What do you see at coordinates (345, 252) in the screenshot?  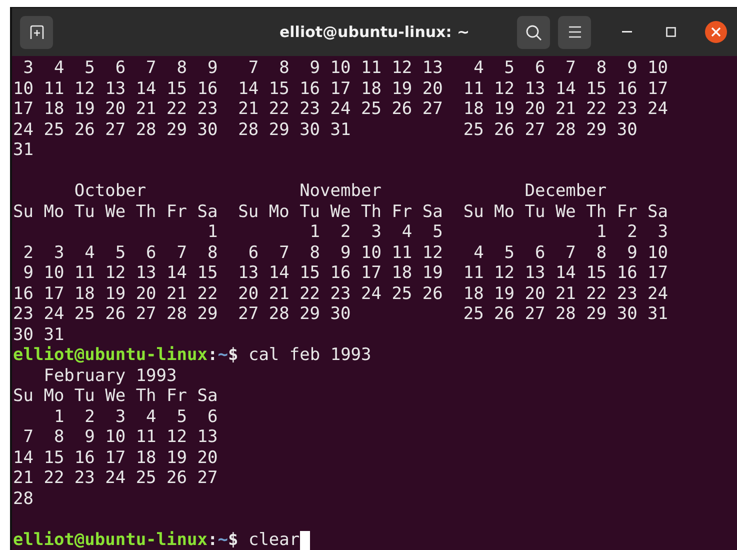 I see `terminal-output-line: 2 3 4 5 6 7 8 6 7 8 9 10 11 12 4 5 6 7 8 9 10` at bounding box center [345, 252].